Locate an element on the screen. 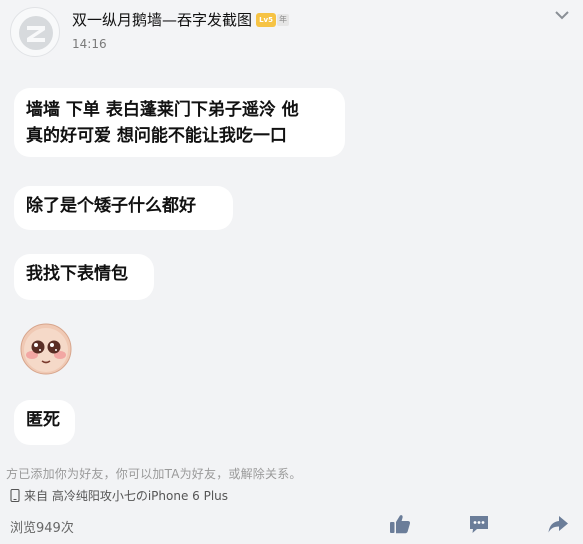 The width and height of the screenshot is (583, 544). bubble-text: 匿死 is located at coordinates (43, 420).